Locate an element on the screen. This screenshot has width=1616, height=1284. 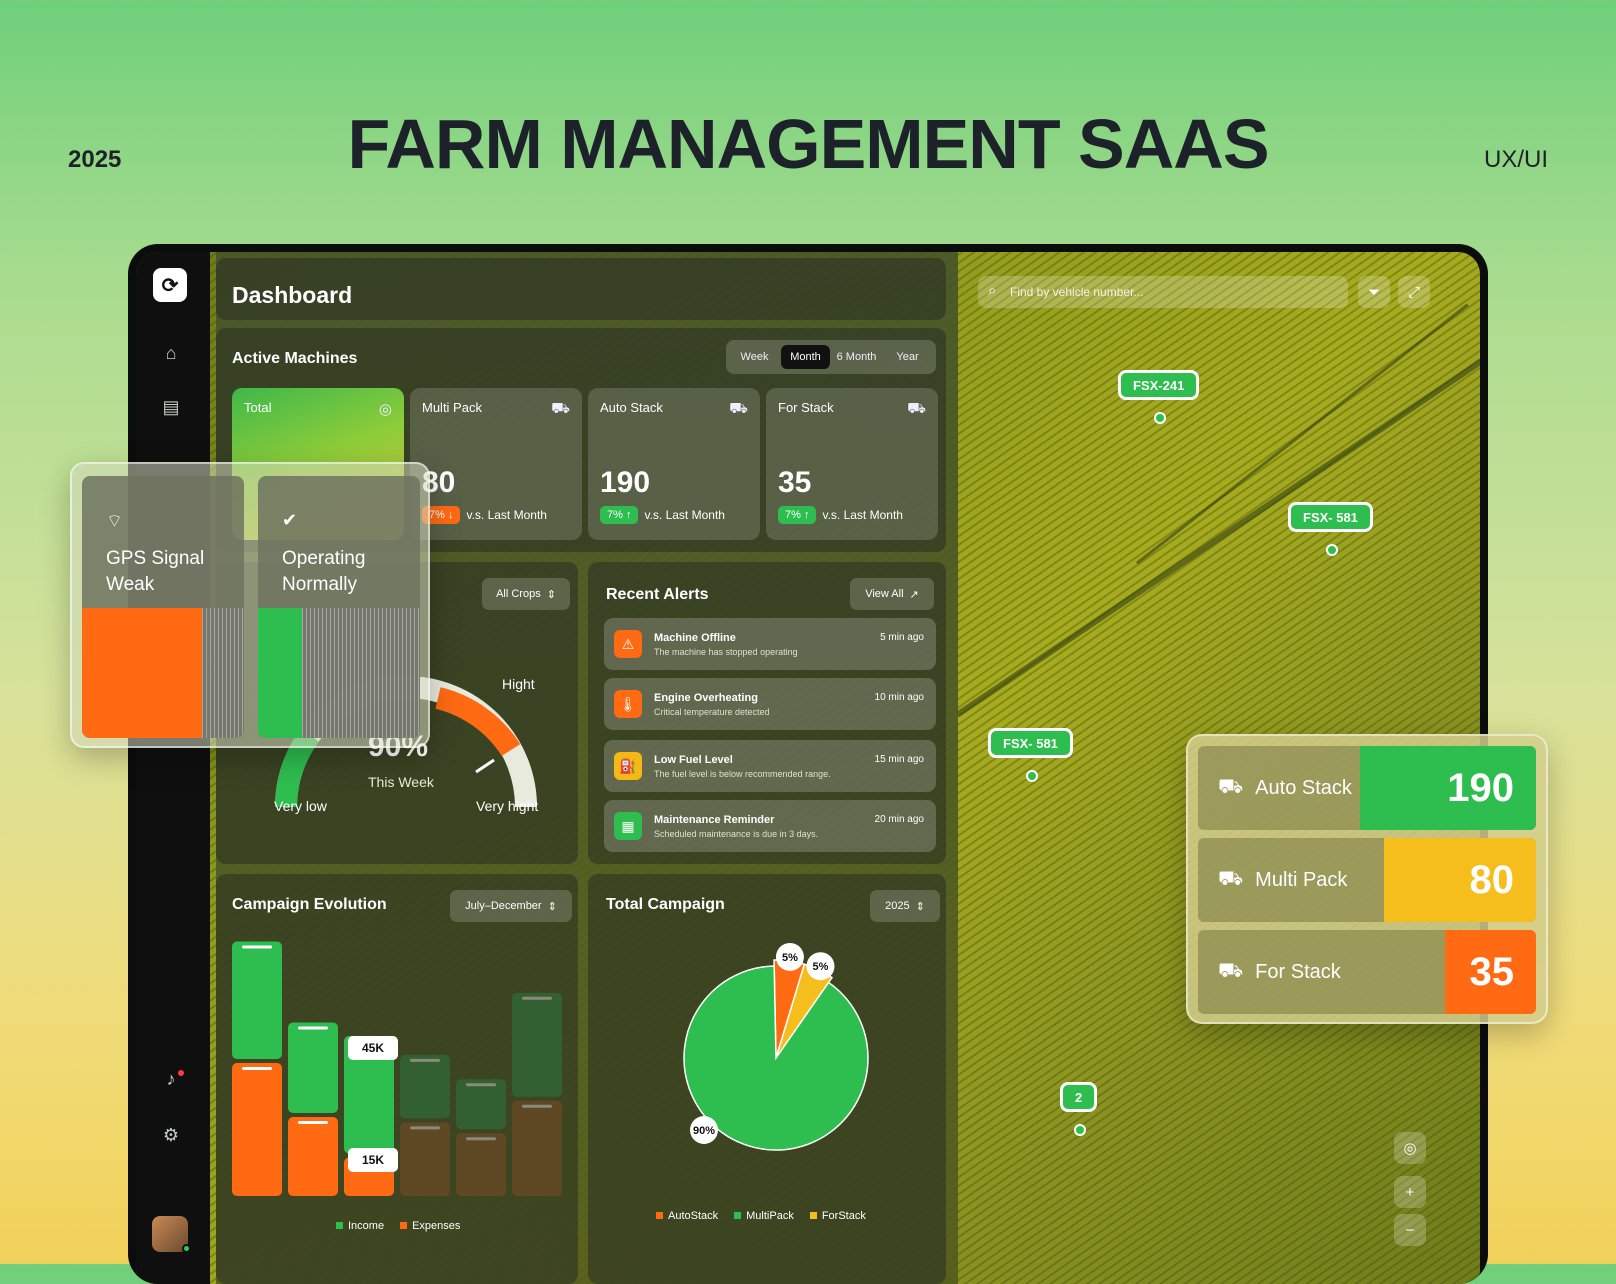
machine-card-label: For Stack is located at coordinates (806, 407).